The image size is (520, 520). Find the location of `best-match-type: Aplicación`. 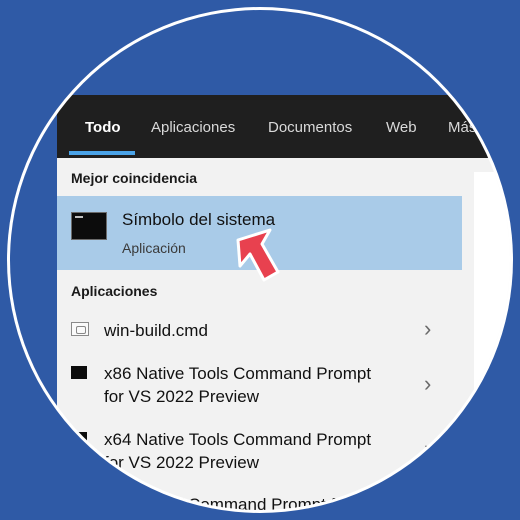

best-match-type: Aplicación is located at coordinates (154, 248).